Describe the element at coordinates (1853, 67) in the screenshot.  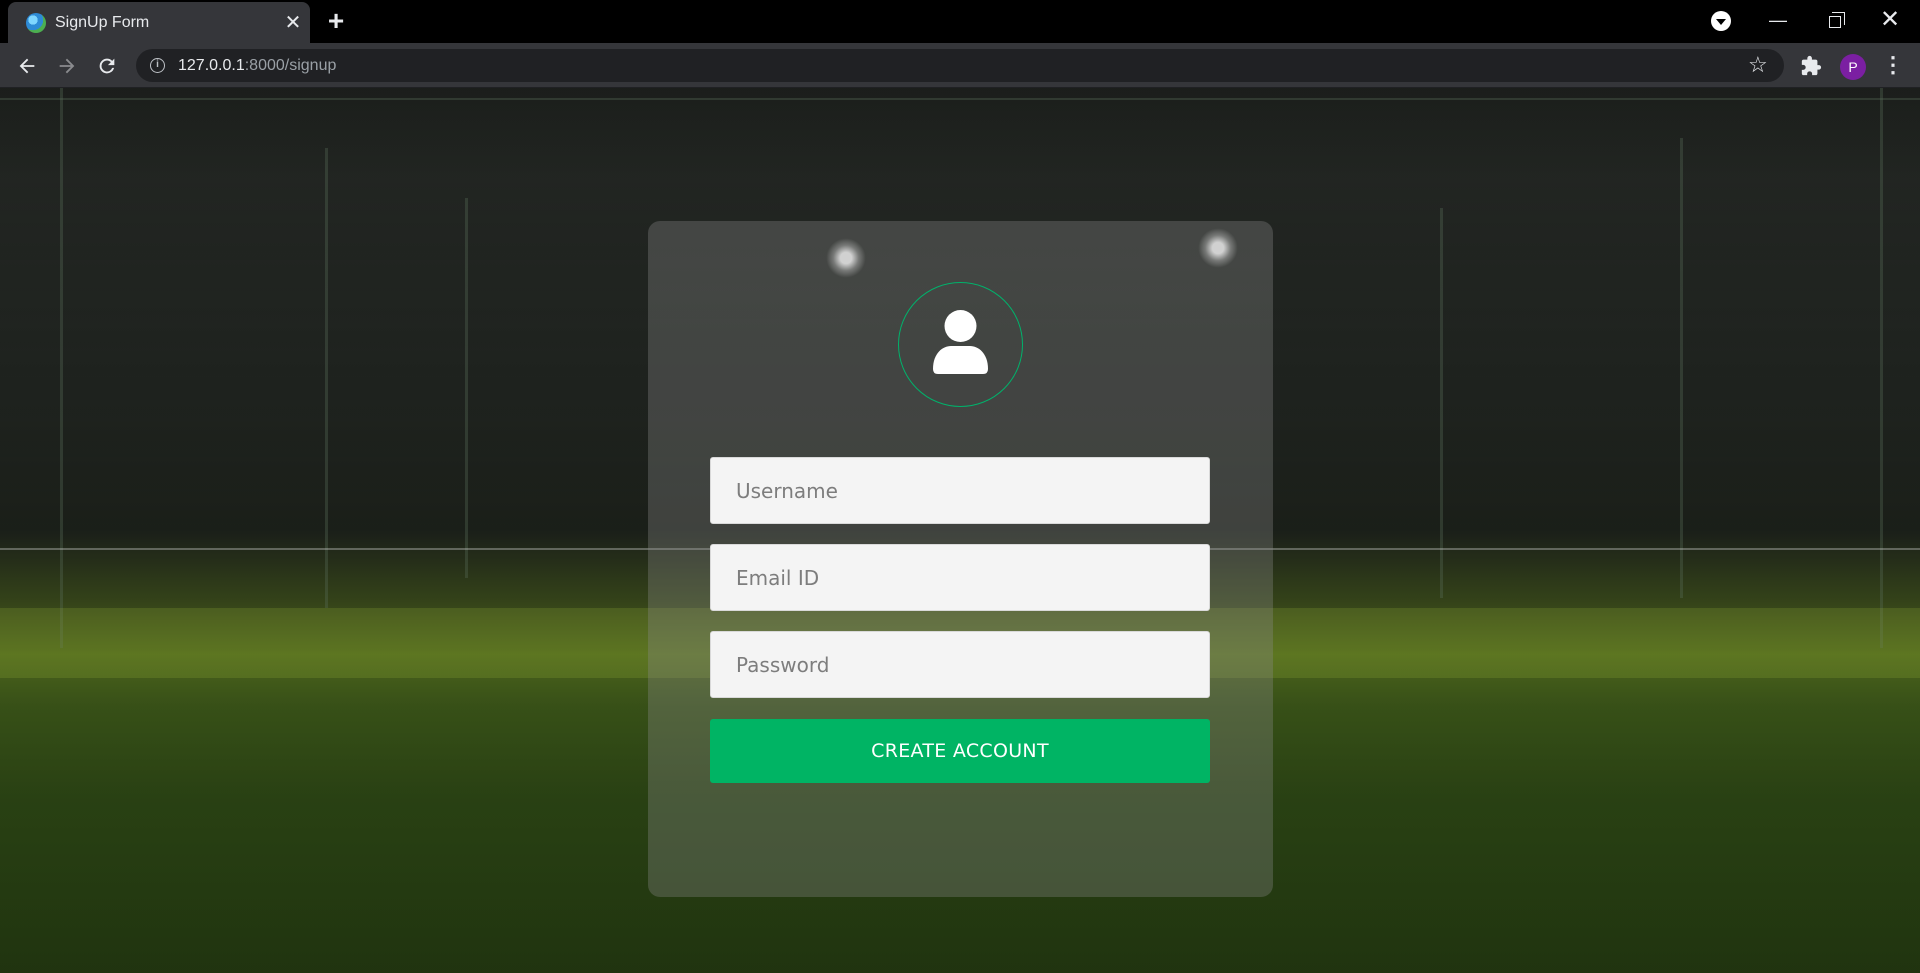
I see `profile-avatar: P` at that location.